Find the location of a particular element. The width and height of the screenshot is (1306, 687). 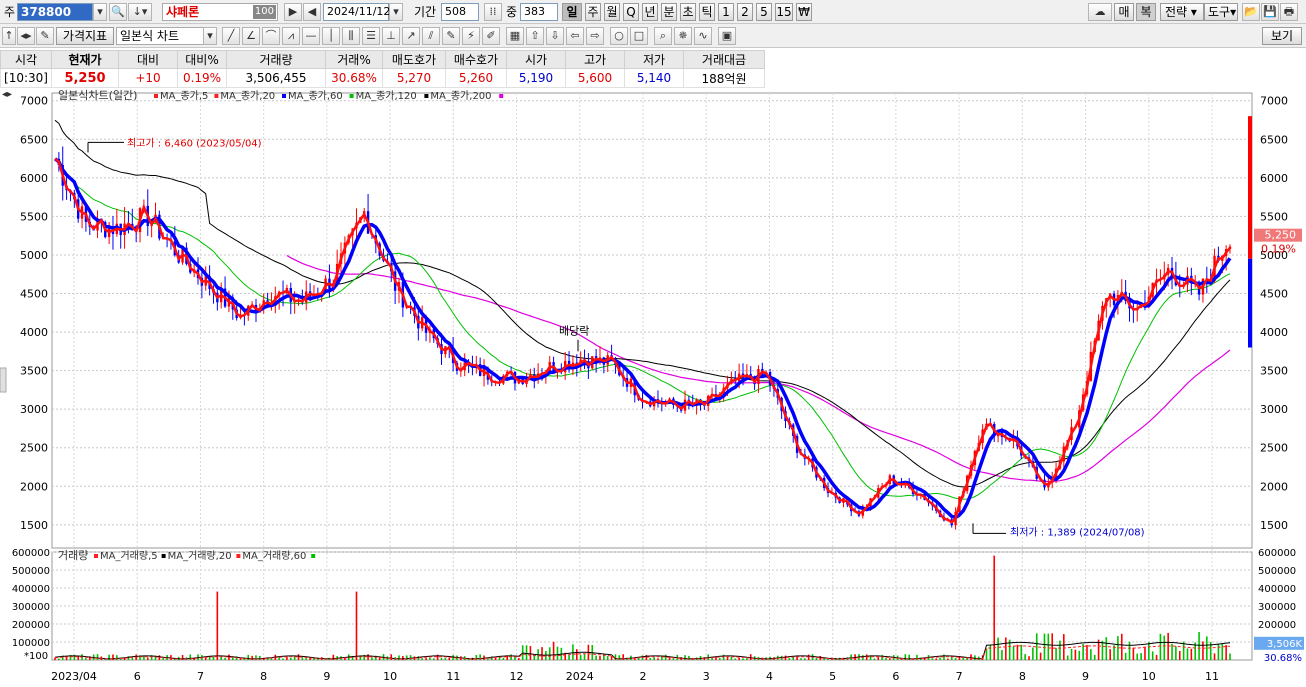

quote-value-9: 5,600 is located at coordinates (595, 78).